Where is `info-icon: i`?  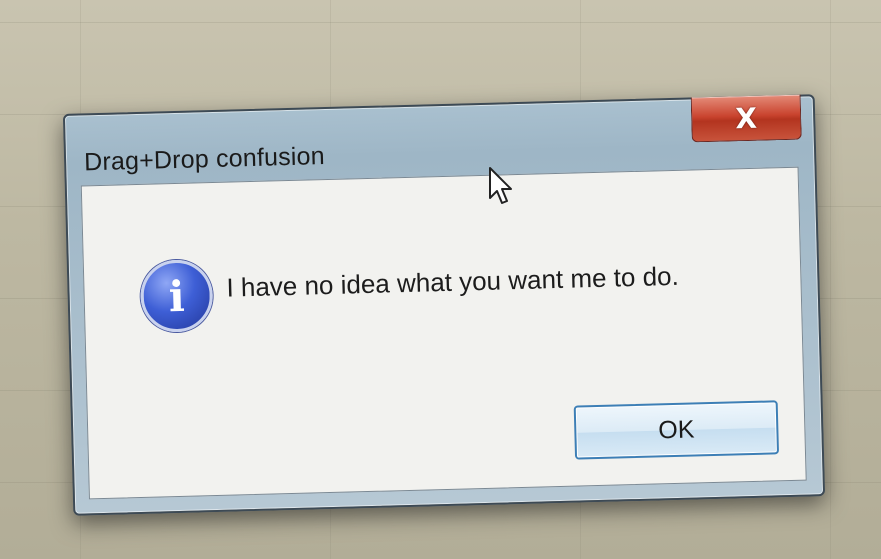
info-icon: i is located at coordinates (176, 296).